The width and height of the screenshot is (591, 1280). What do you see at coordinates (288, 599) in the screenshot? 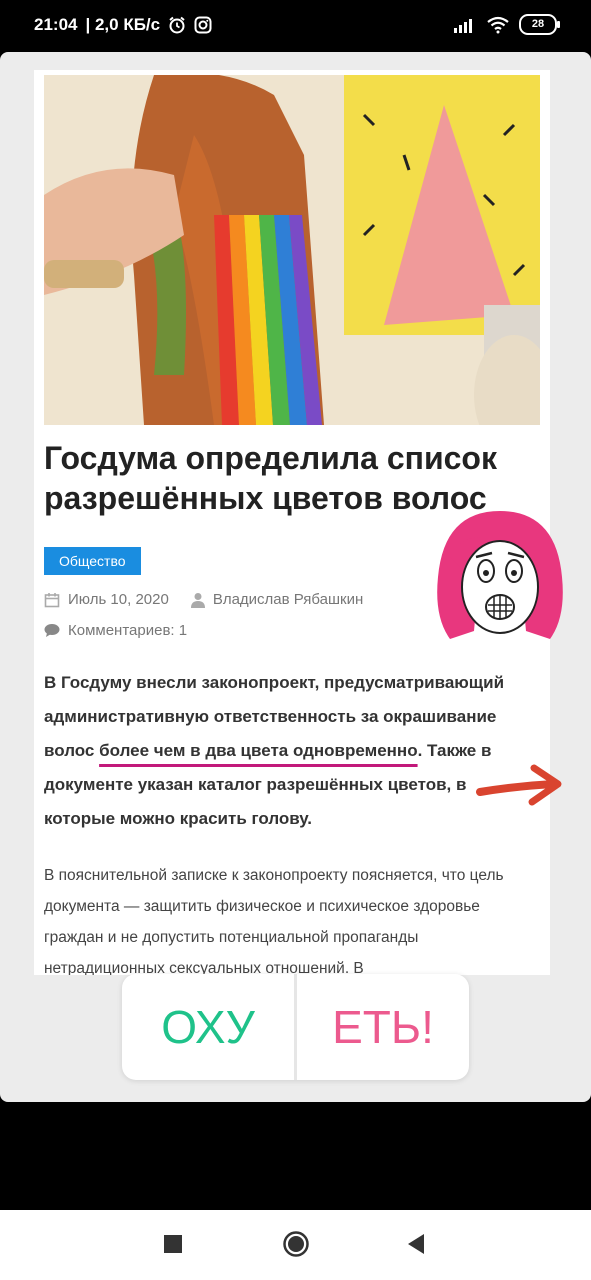
I see `article-author: Владислав Рябашкин` at bounding box center [288, 599].